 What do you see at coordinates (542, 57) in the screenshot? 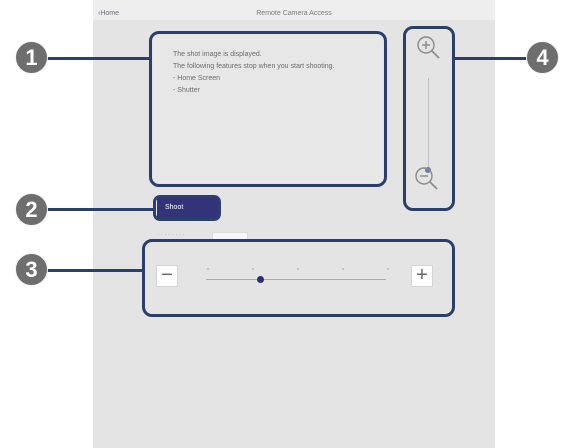
I see `callout-4: 4` at bounding box center [542, 57].